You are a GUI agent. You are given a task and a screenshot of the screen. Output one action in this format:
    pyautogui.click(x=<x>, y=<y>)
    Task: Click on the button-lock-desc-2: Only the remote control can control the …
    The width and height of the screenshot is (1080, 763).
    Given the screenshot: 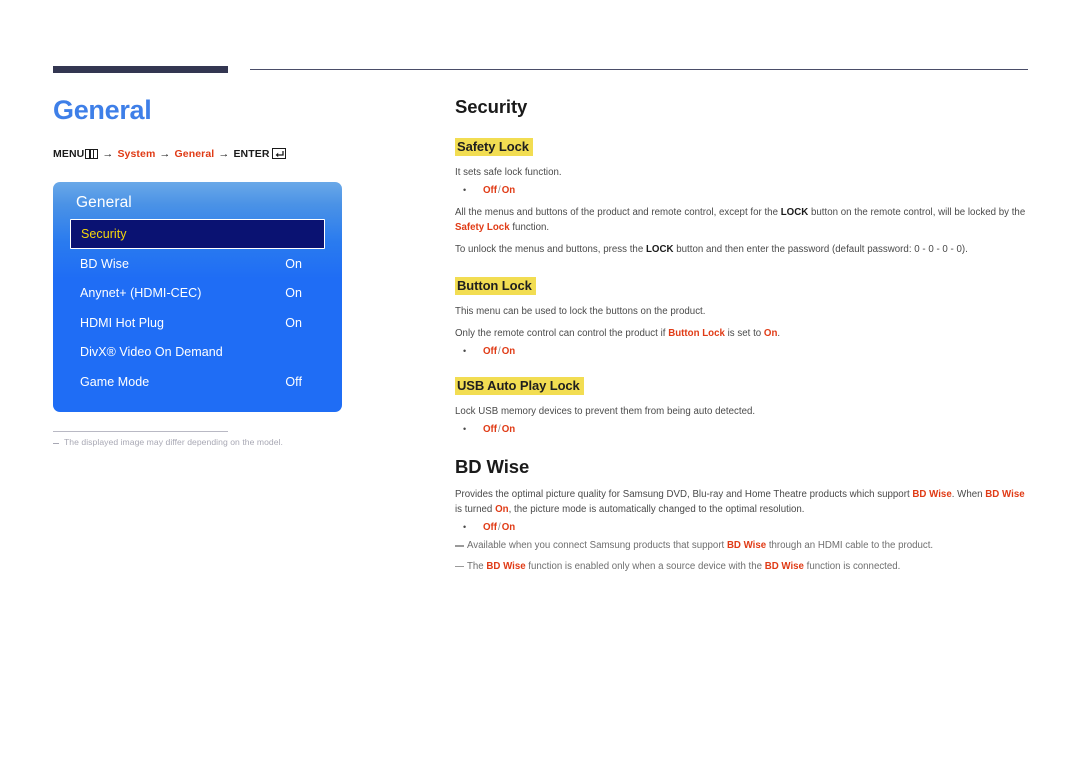 What is the action you would take?
    pyautogui.click(x=741, y=333)
    